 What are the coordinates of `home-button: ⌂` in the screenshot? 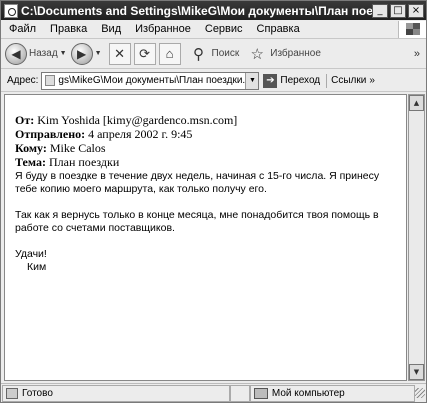 It's located at (169, 53).